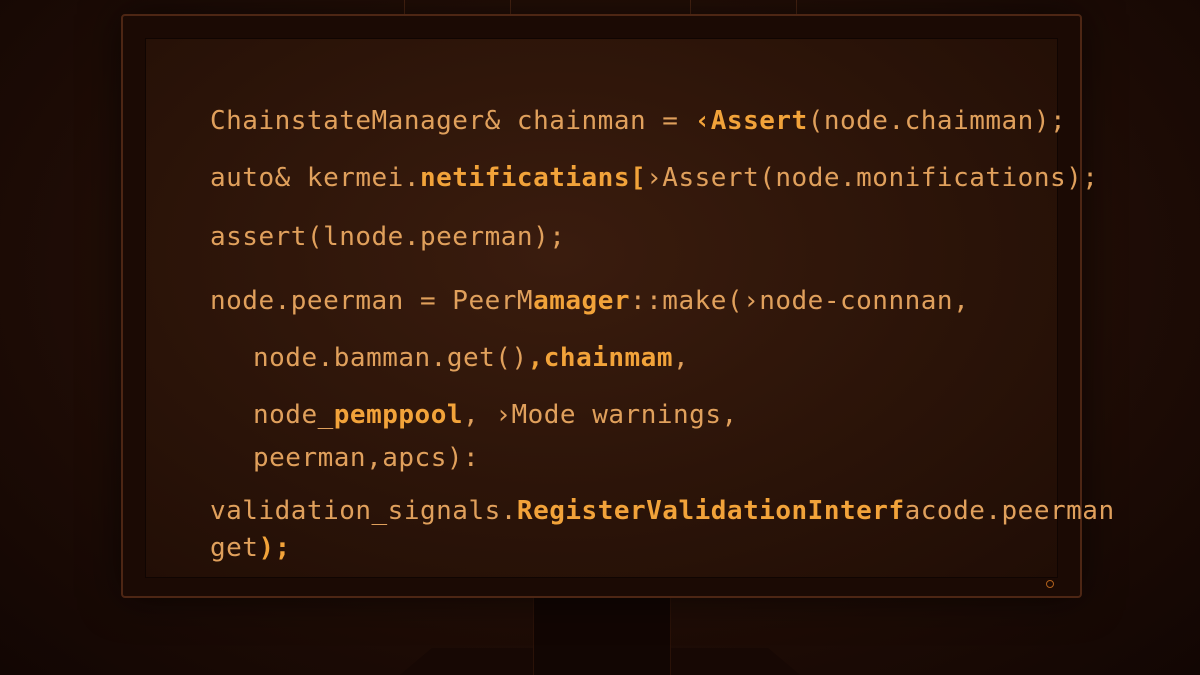 The height and width of the screenshot is (675, 1200). What do you see at coordinates (872, 178) in the screenshot?
I see `code-token: ›Assert(node.monifications);` at bounding box center [872, 178].